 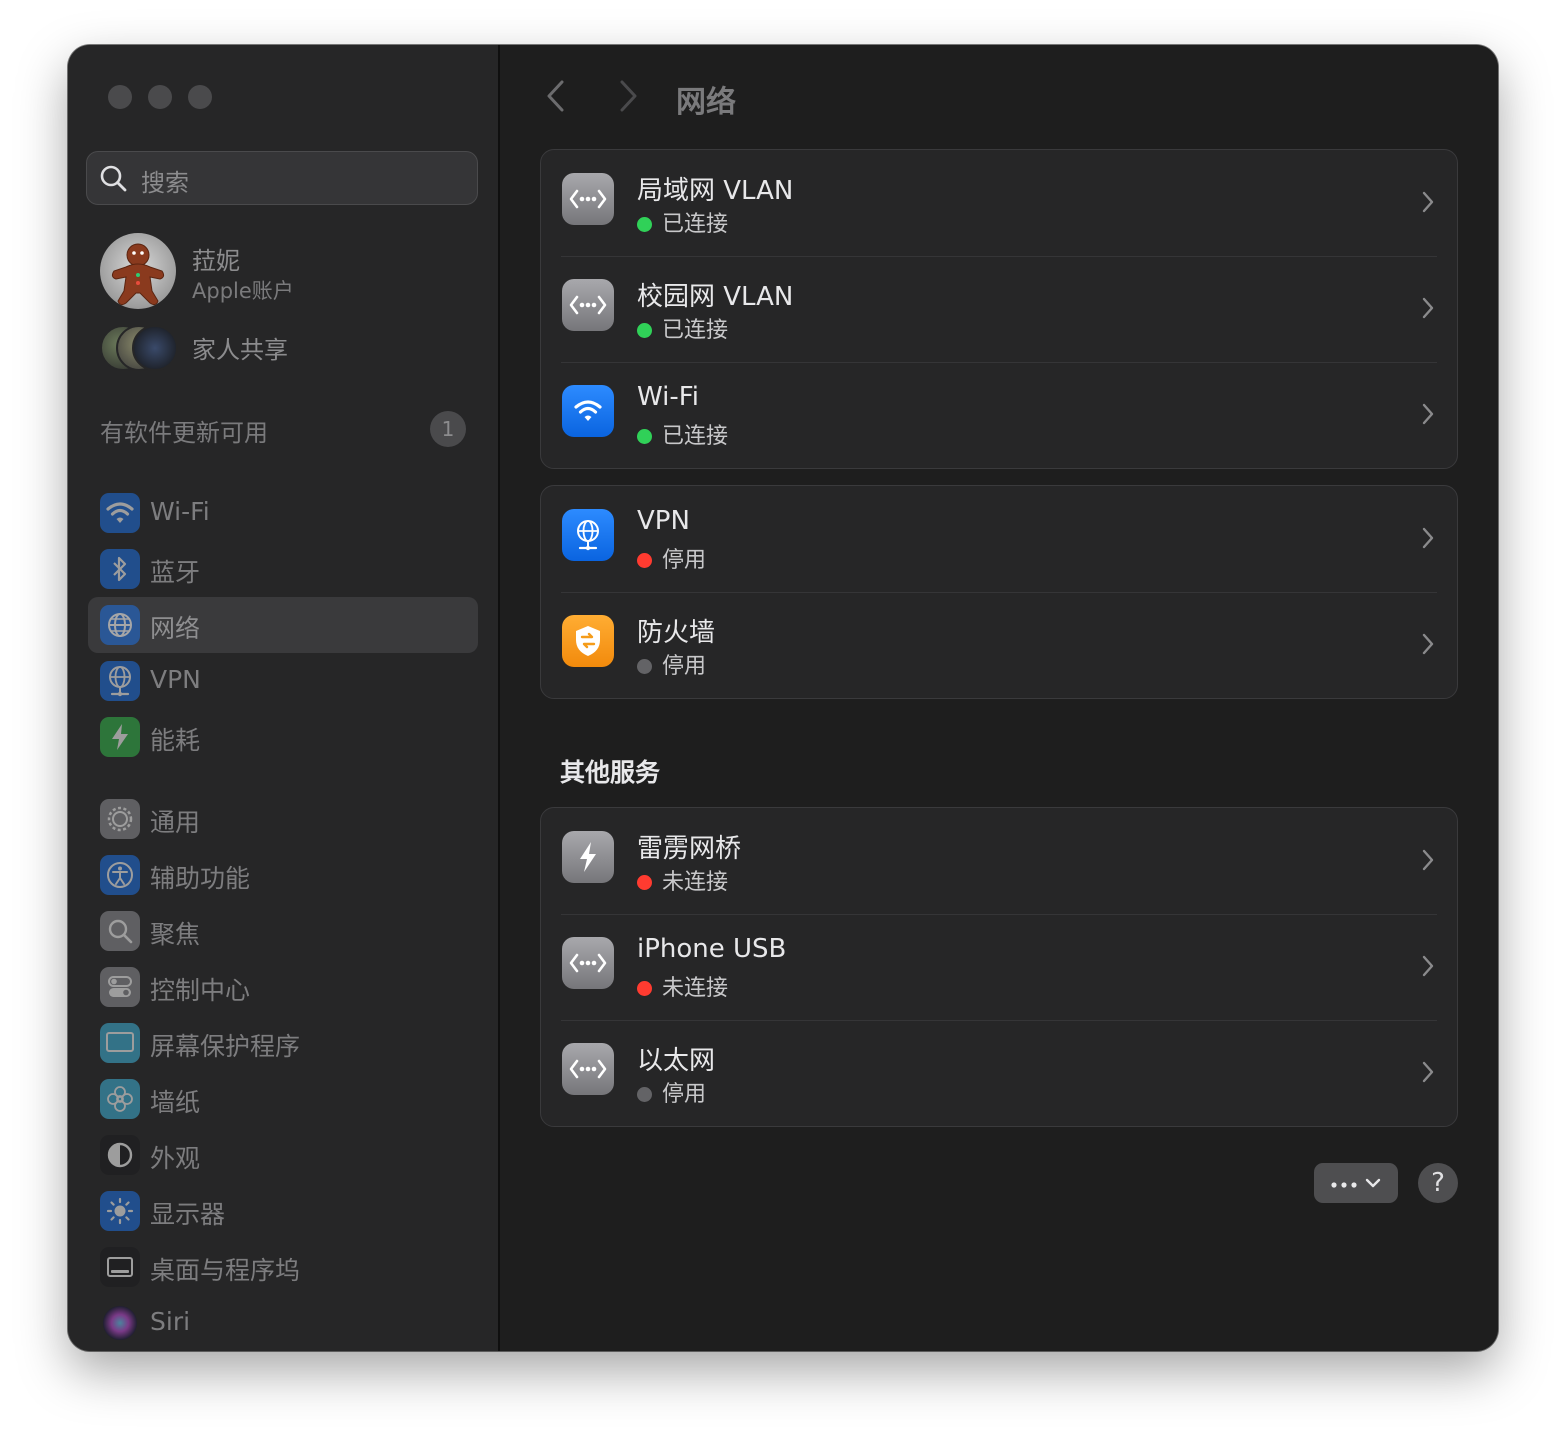 What do you see at coordinates (120, 1211) in the screenshot?
I see `sun-icon` at bounding box center [120, 1211].